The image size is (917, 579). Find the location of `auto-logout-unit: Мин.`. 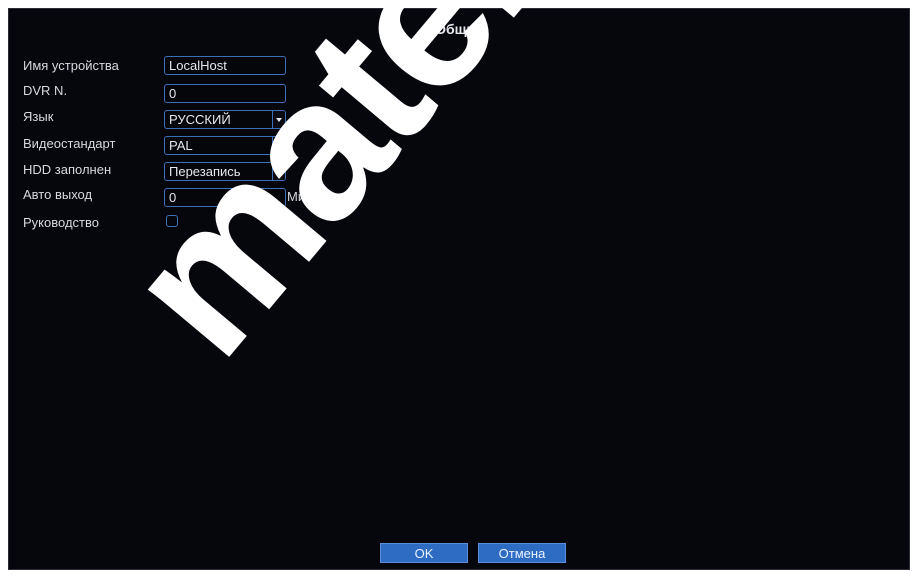

auto-logout-unit: Мин. is located at coordinates (301, 196).